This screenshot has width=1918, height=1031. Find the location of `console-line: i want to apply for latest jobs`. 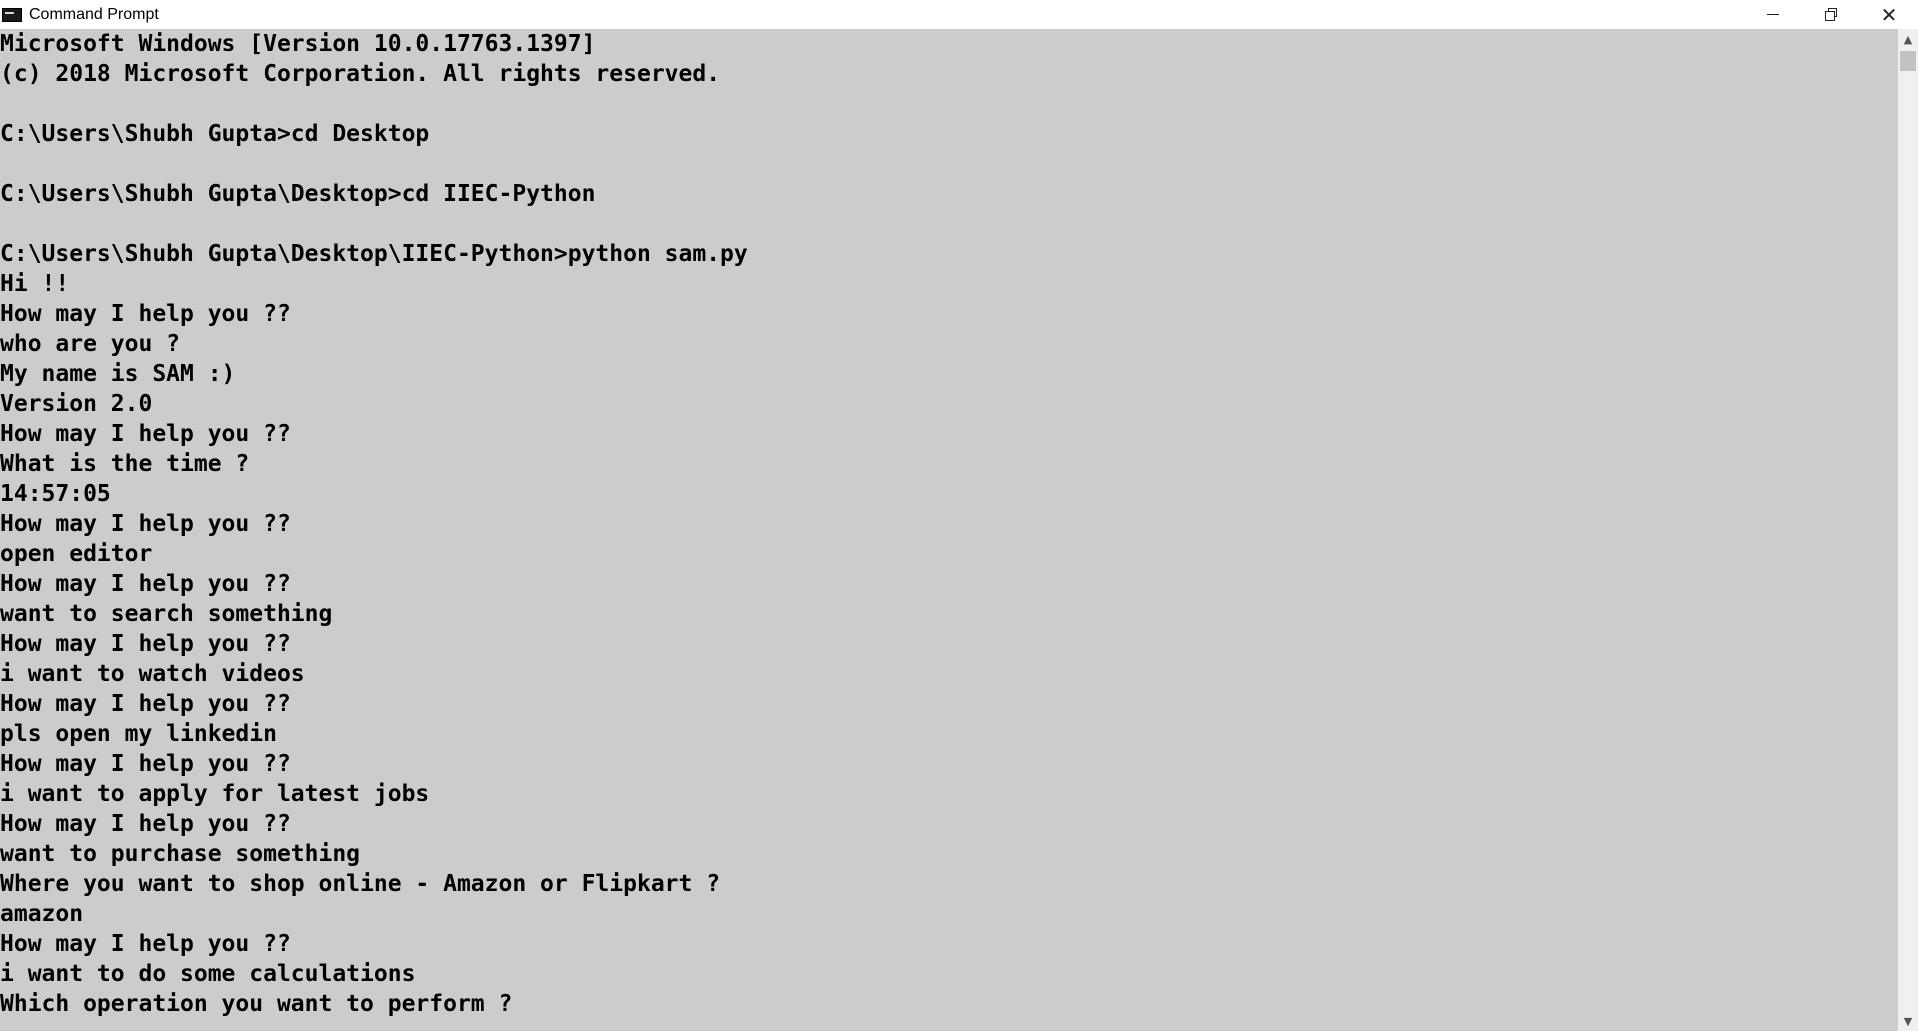

console-line: i want to apply for latest jobs is located at coordinates (215, 794).